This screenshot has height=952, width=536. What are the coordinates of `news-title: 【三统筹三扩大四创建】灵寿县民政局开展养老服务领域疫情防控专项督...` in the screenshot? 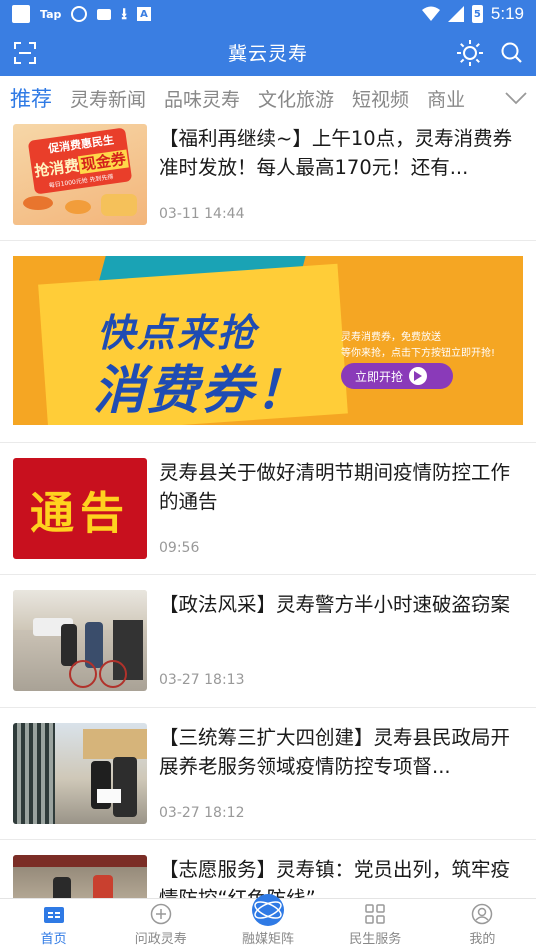 It's located at (335, 752).